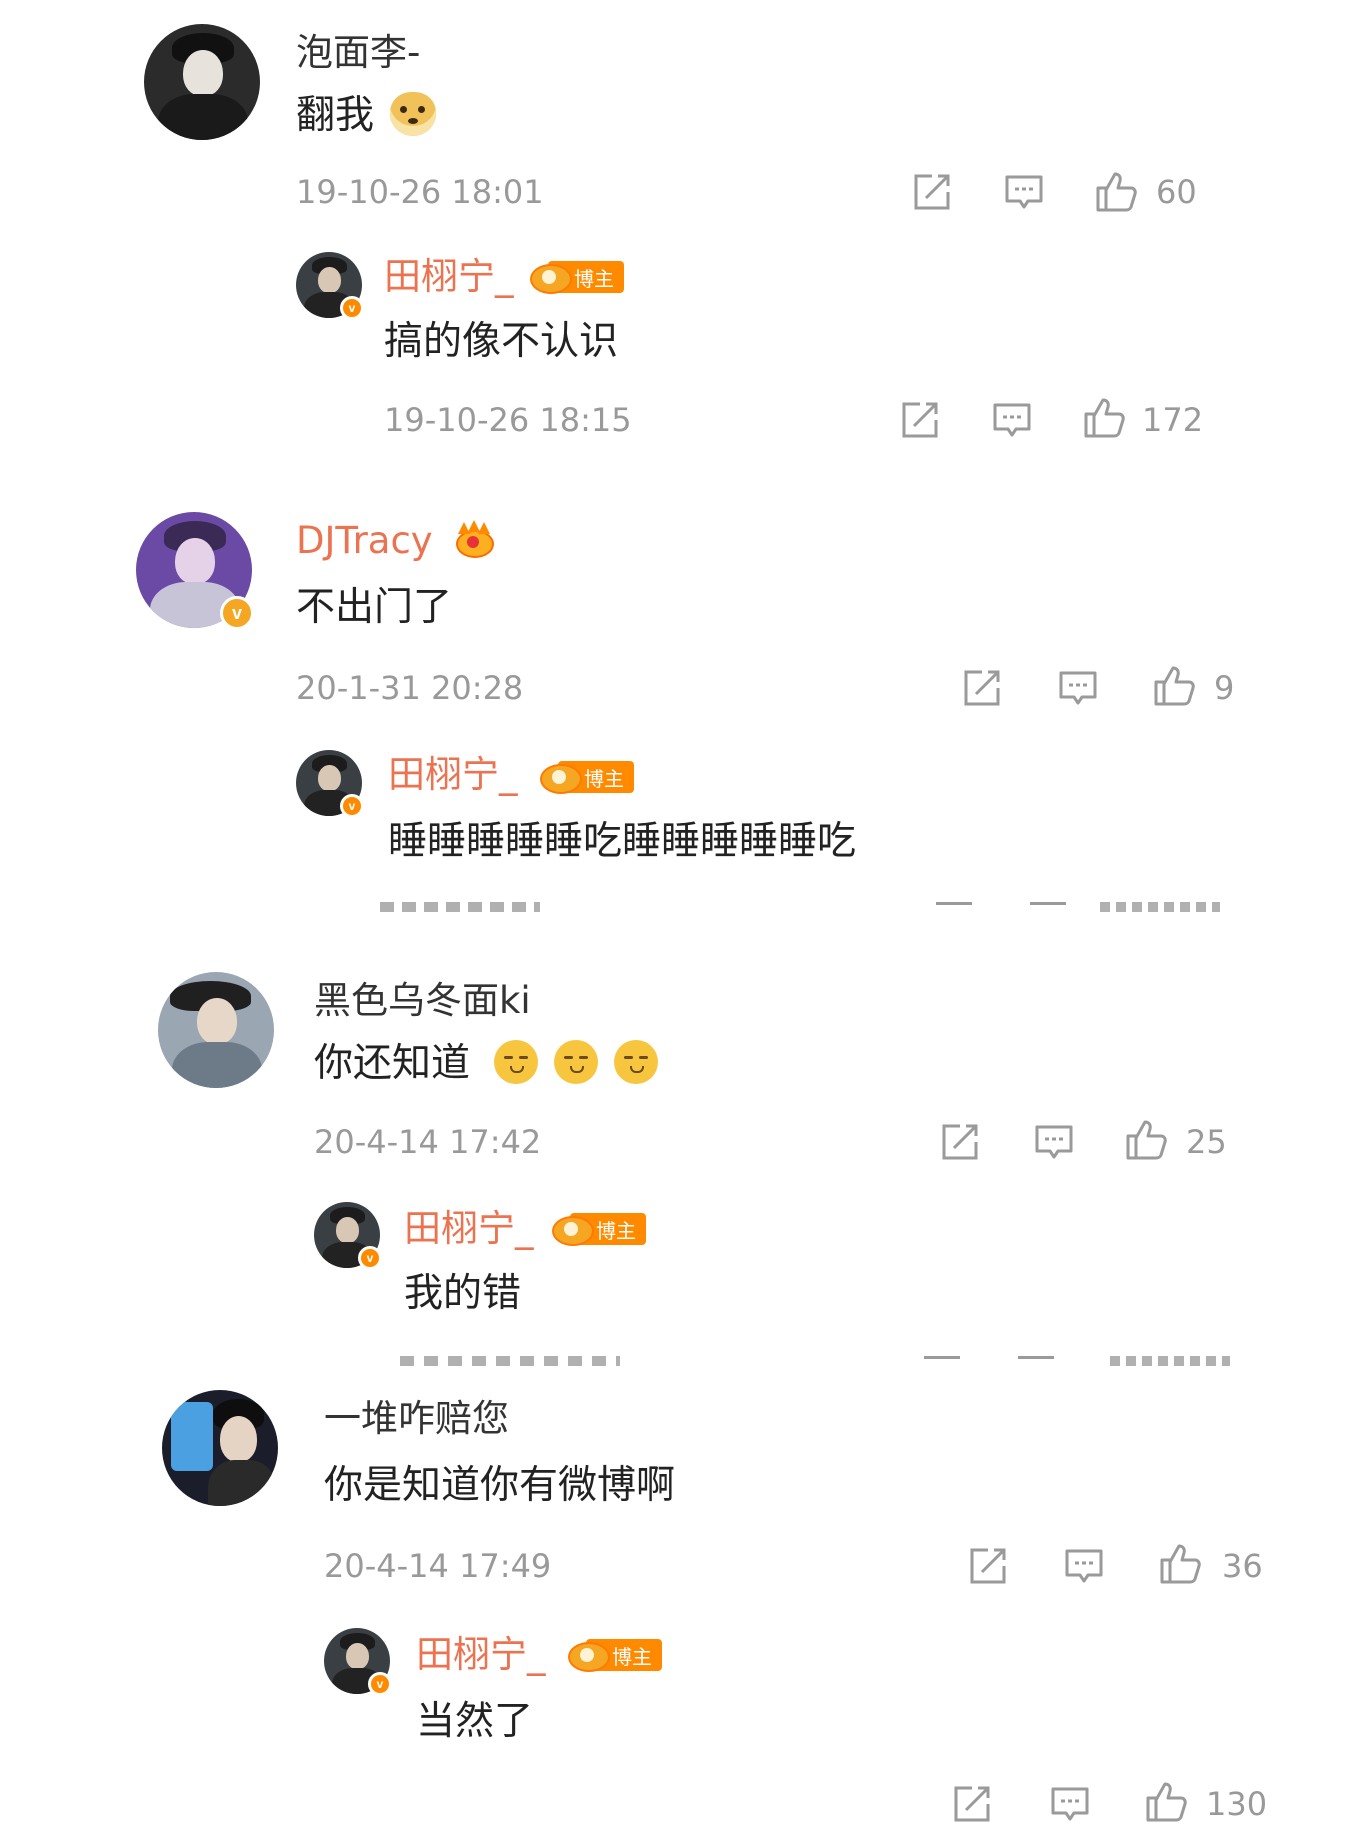 Image resolution: width=1368 pixels, height=1824 pixels. I want to click on comment-author: 黑色乌冬面ki, so click(422, 1000).